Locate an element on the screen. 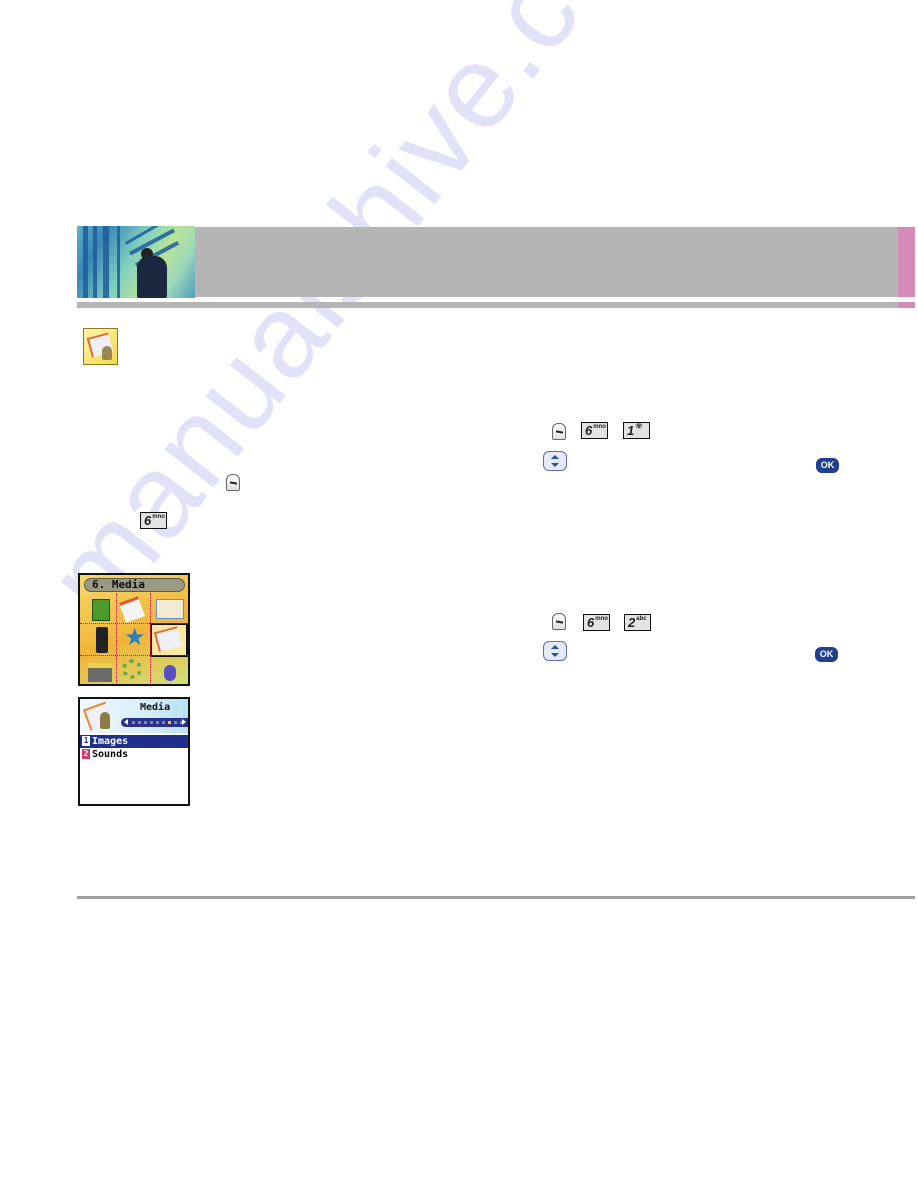 Image resolution: width=918 pixels, height=1188 pixels. media-menu-icon is located at coordinates (100, 346).